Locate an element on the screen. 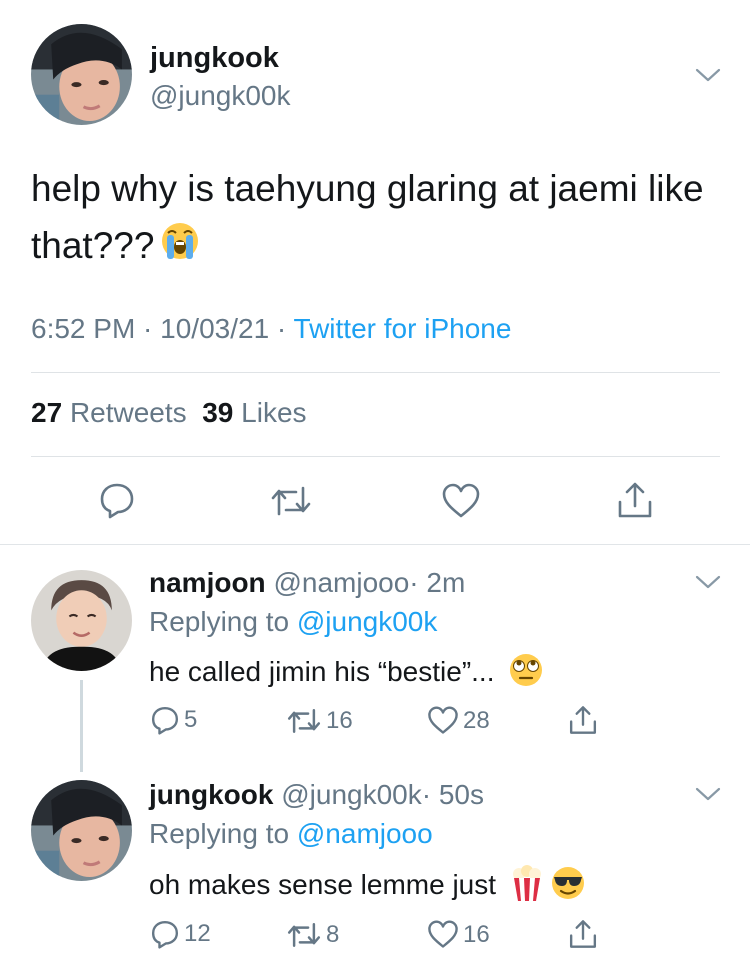 This screenshot has width=750, height=969. sunglasses-face-icon is located at coordinates (568, 886).